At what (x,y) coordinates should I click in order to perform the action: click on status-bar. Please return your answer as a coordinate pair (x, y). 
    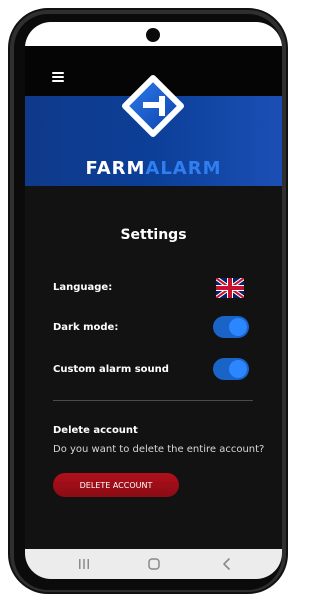
    Looking at the image, I should click on (153, 34).